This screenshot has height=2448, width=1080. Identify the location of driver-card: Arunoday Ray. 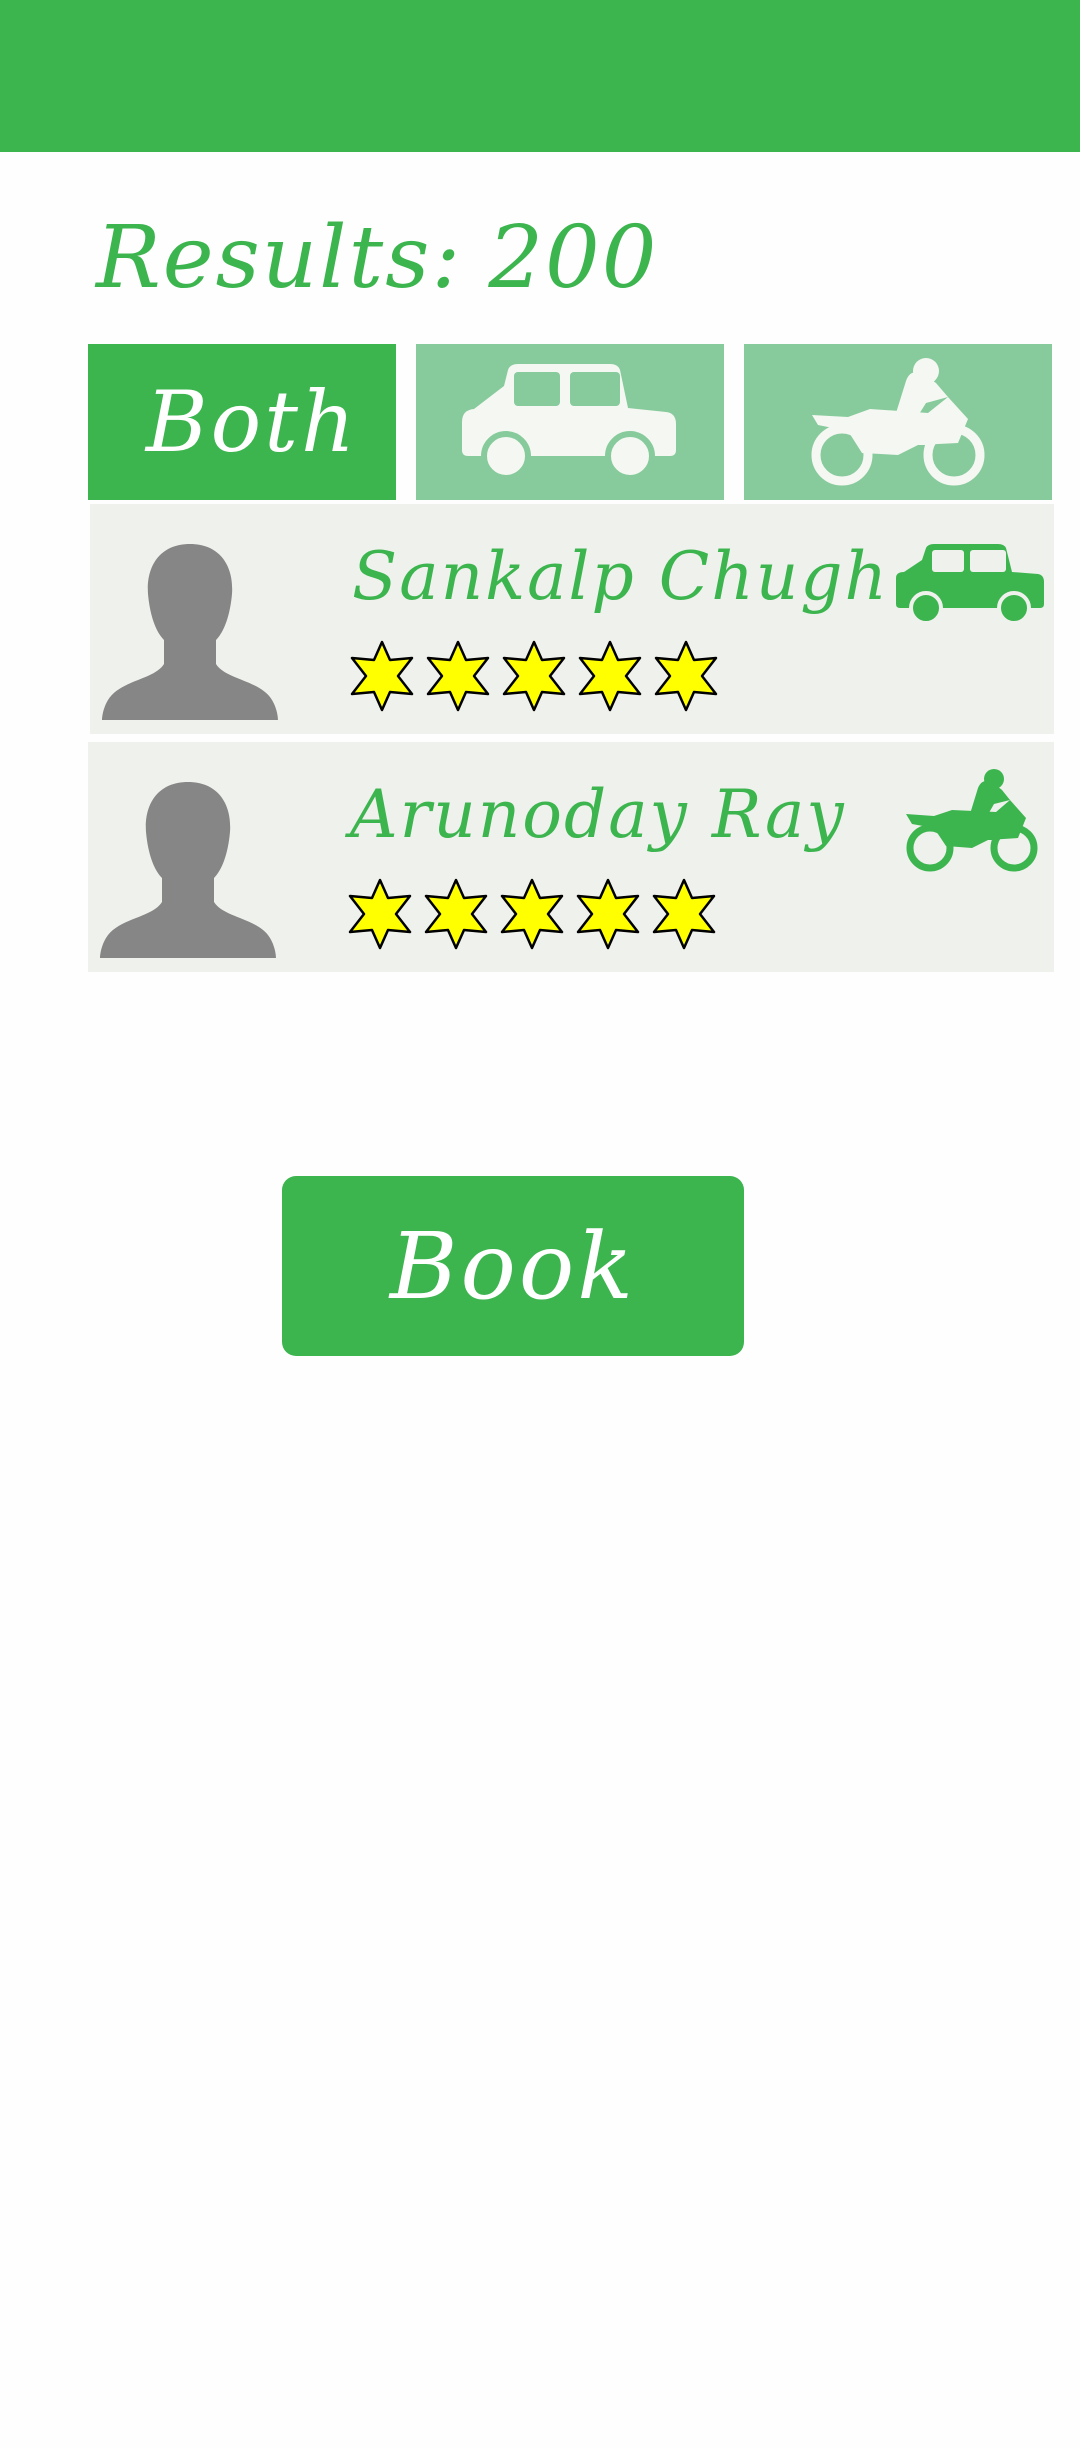
(571, 857).